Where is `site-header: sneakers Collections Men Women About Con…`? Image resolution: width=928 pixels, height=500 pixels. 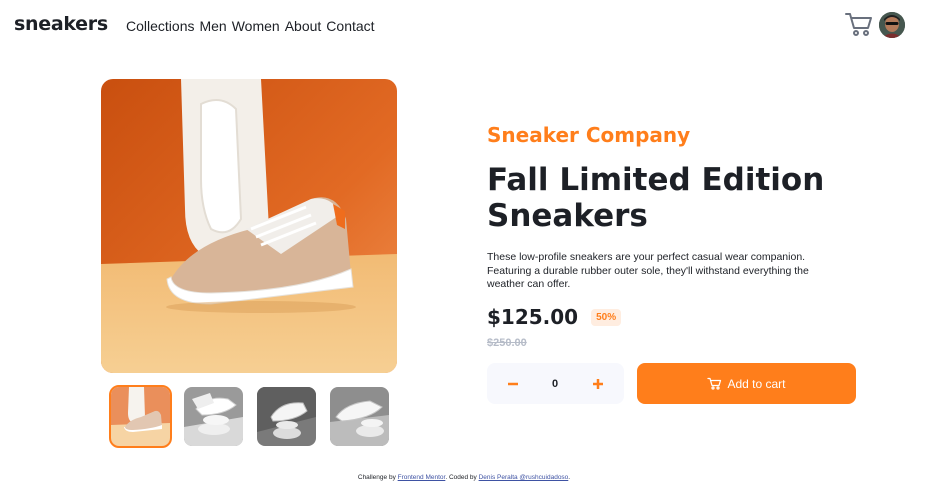 site-header: sneakers Collections Men Women About Con… is located at coordinates (464, 26).